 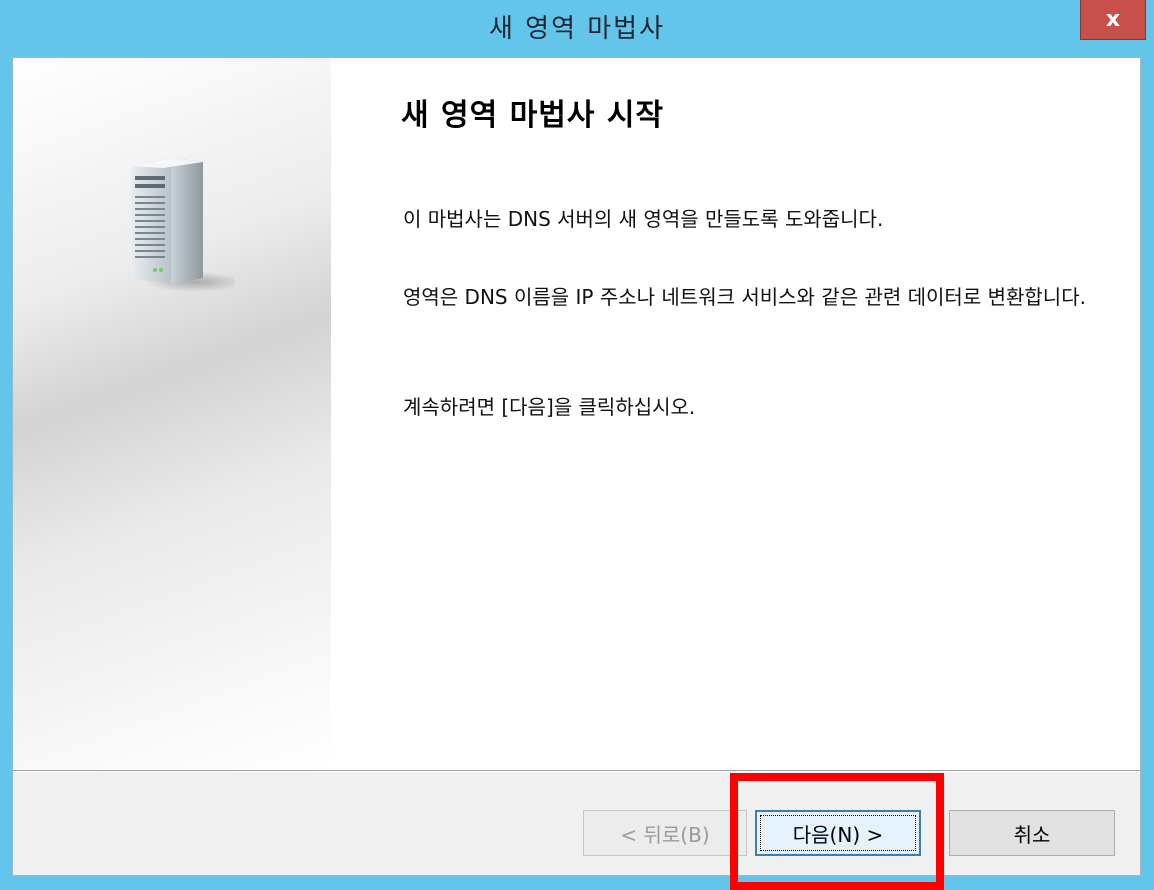 I want to click on highlight-box, so click(x=837, y=831).